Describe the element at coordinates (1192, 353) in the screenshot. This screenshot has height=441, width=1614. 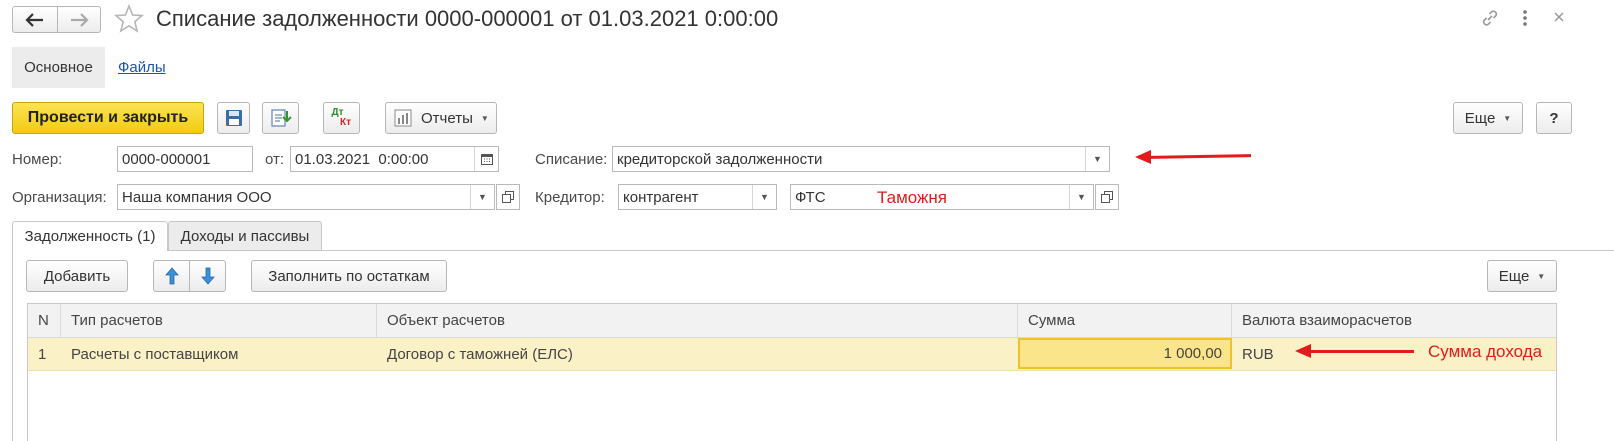
I see `row-amount-value: 1 000,00` at that location.